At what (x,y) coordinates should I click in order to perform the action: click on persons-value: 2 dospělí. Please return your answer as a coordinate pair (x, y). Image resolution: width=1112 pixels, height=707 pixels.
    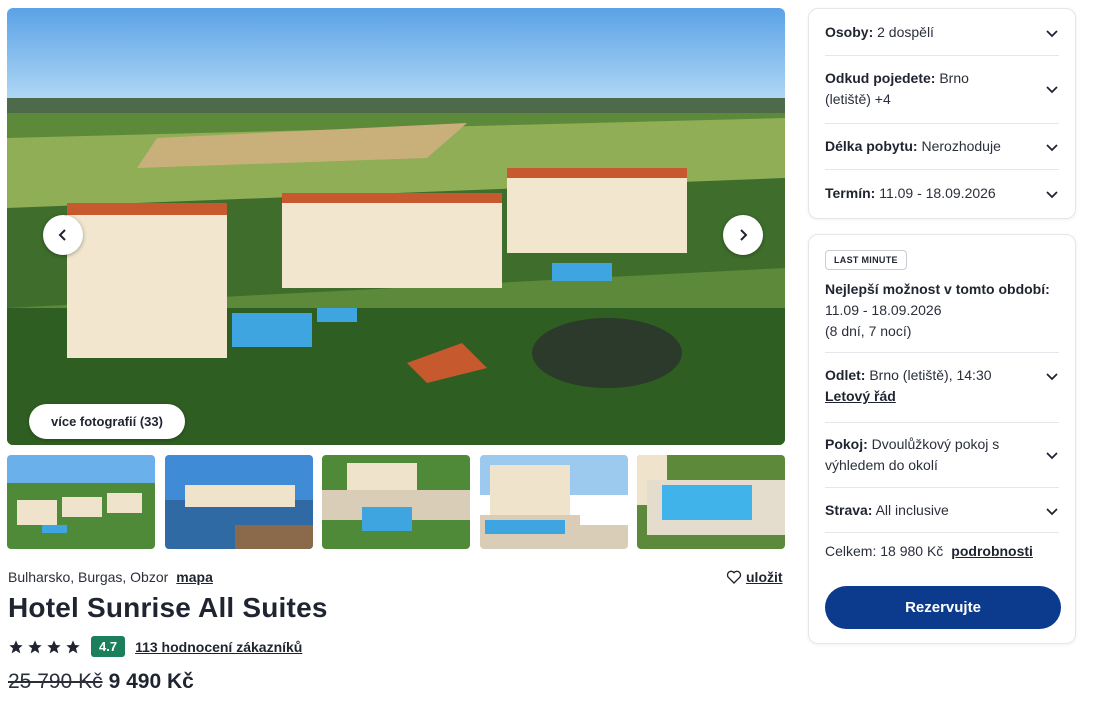
    Looking at the image, I should click on (905, 32).